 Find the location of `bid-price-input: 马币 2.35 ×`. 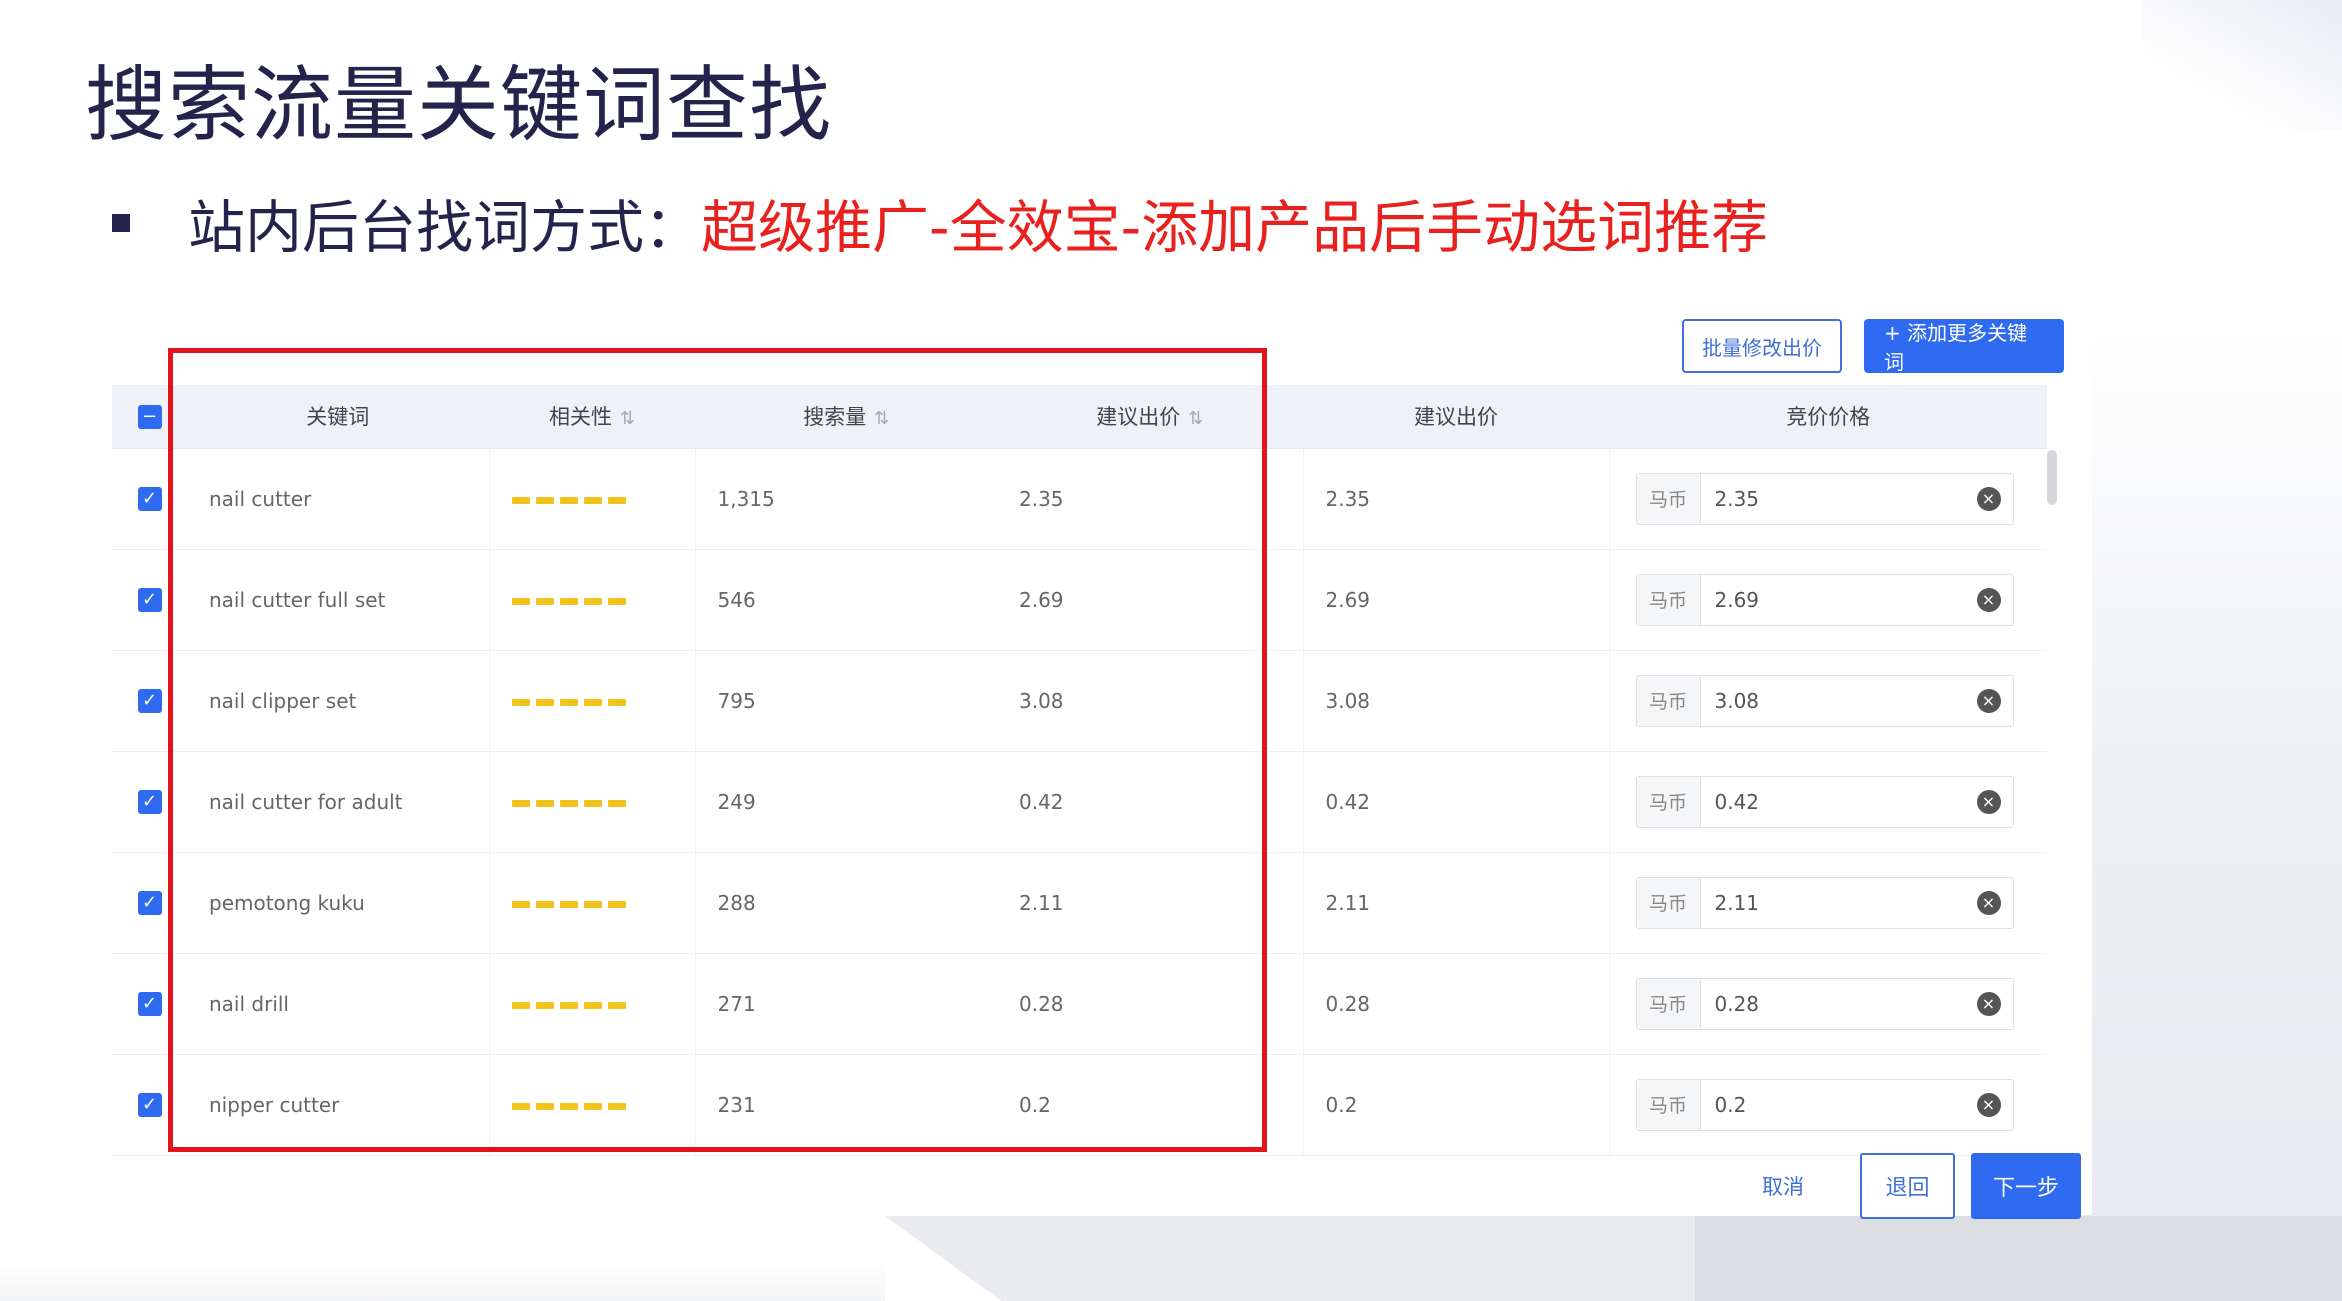

bid-price-input: 马币 2.35 × is located at coordinates (1824, 498).